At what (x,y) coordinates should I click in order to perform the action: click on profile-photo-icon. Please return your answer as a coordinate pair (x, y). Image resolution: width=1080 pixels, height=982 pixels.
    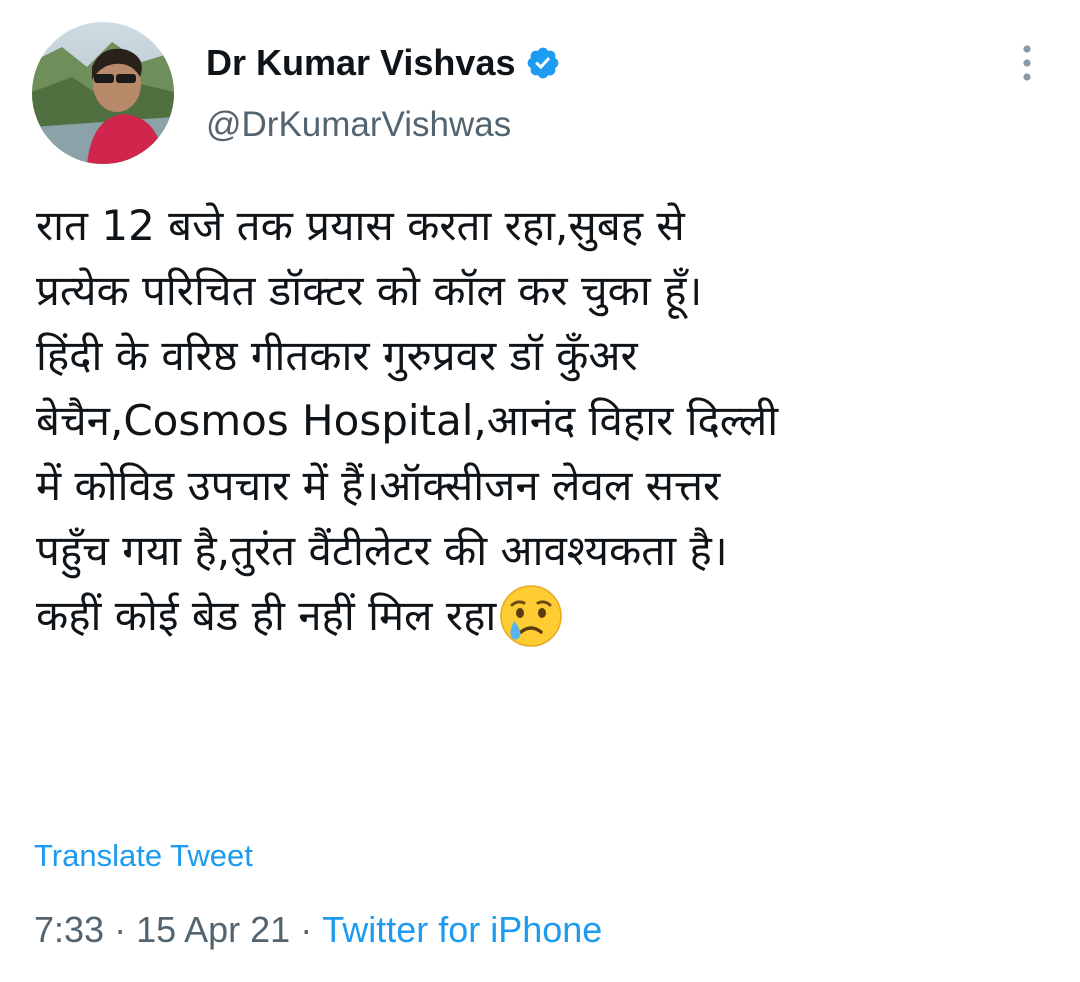
    Looking at the image, I should click on (103, 93).